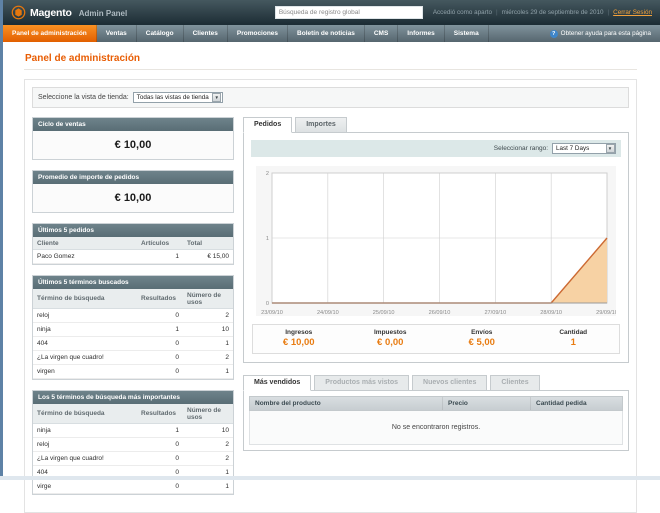  I want to click on average-orders-box: Promedio de importe de pedidos € 10,00, so click(133, 191).